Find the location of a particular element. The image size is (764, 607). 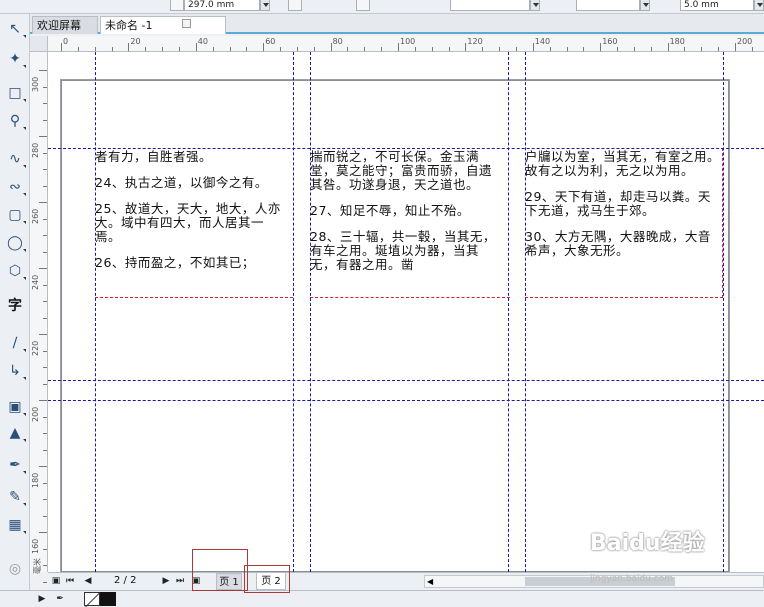

ruler-label: 120 is located at coordinates (475, 41).